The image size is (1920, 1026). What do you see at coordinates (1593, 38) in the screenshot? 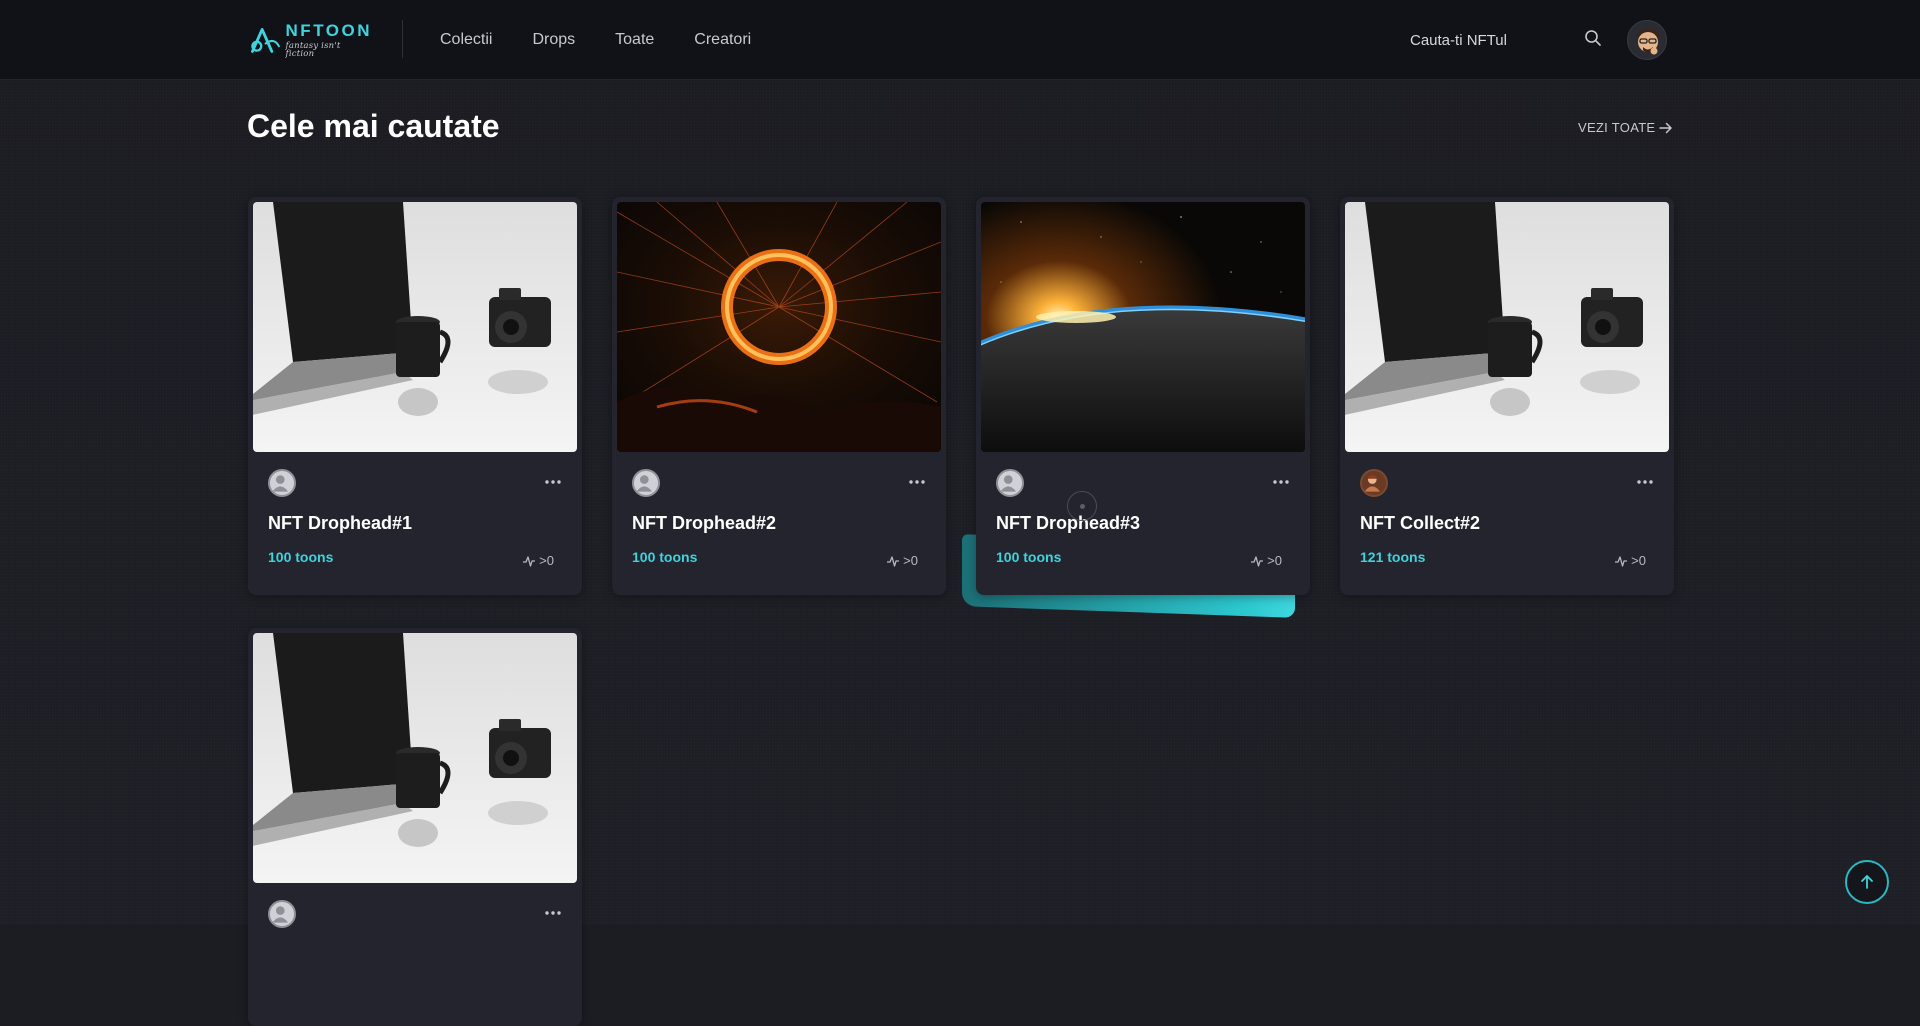
I see `search-icon` at bounding box center [1593, 38].